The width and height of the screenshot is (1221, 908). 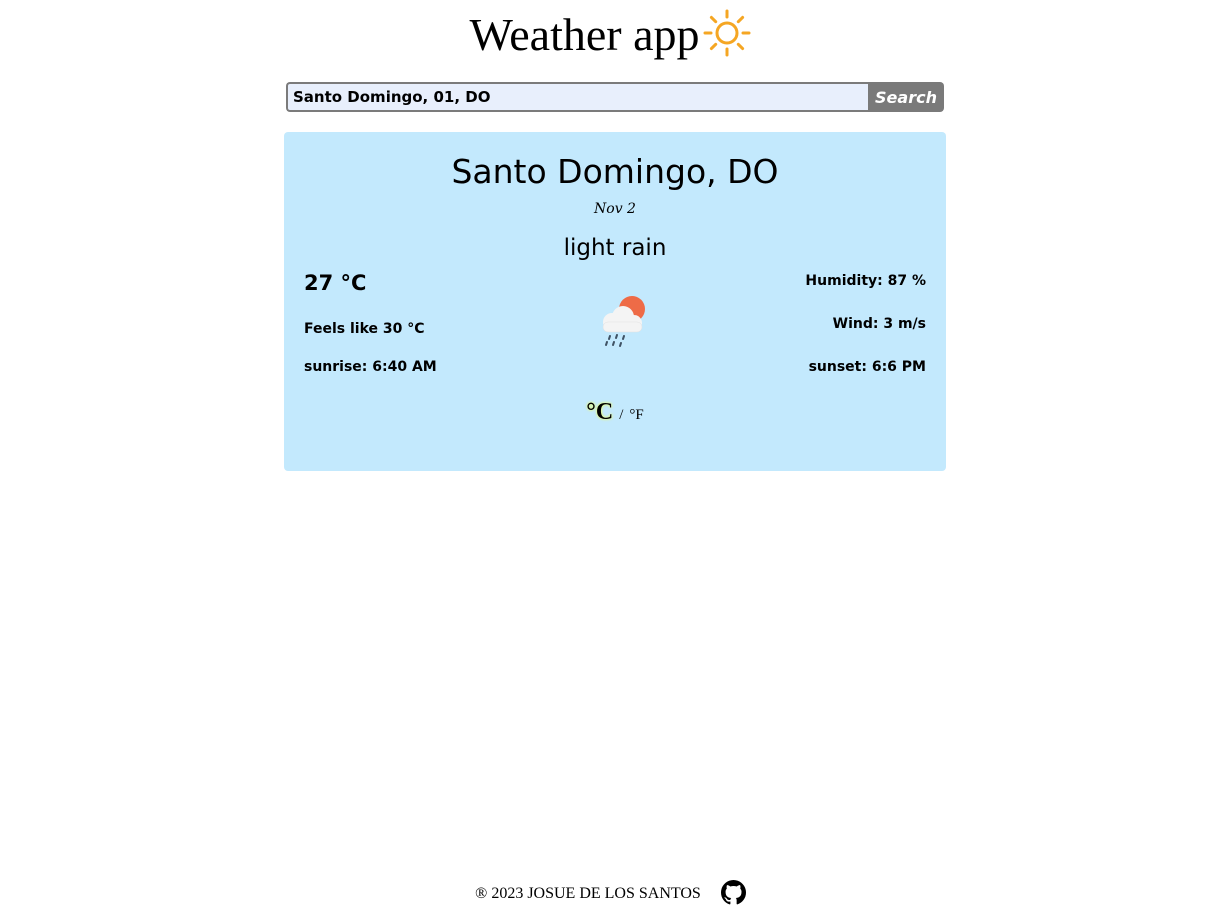 What do you see at coordinates (726, 33) in the screenshot?
I see `sun-icon` at bounding box center [726, 33].